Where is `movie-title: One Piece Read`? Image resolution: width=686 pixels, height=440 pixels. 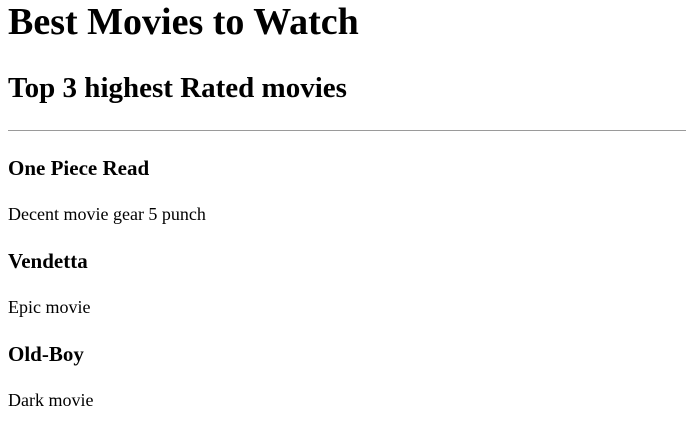
movie-title: One Piece Read is located at coordinates (79, 168).